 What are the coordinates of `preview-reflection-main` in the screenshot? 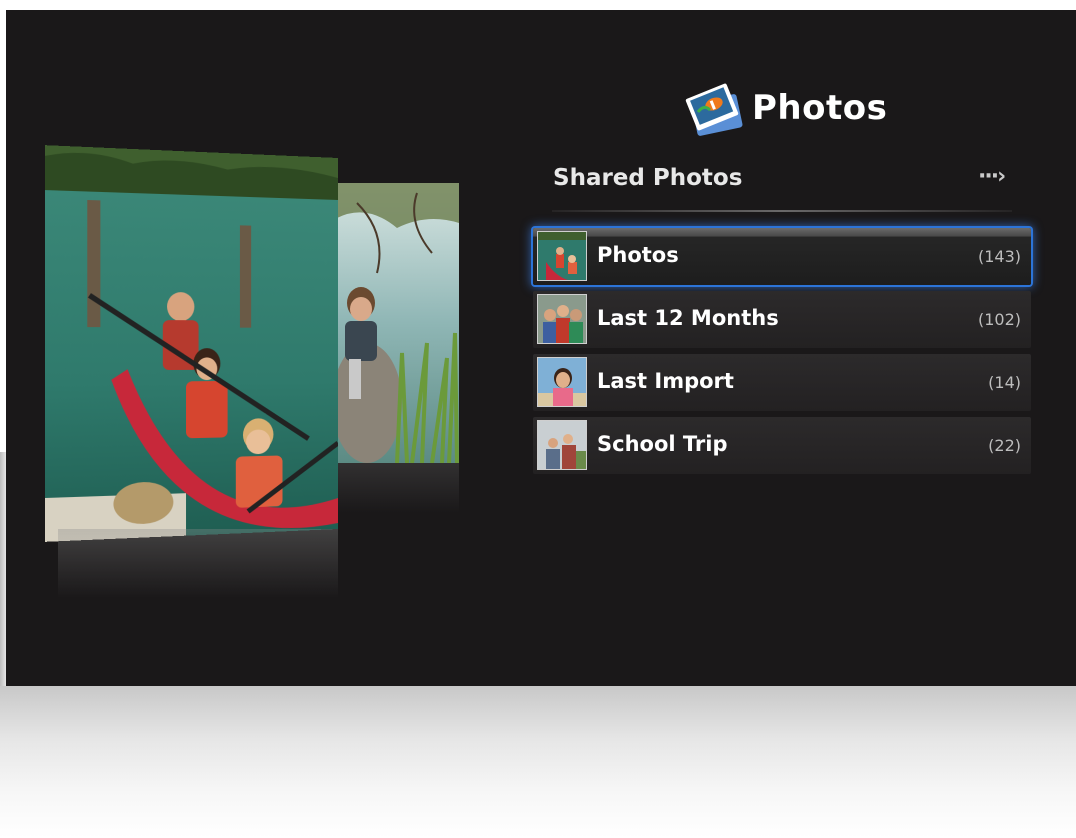 It's located at (198, 564).